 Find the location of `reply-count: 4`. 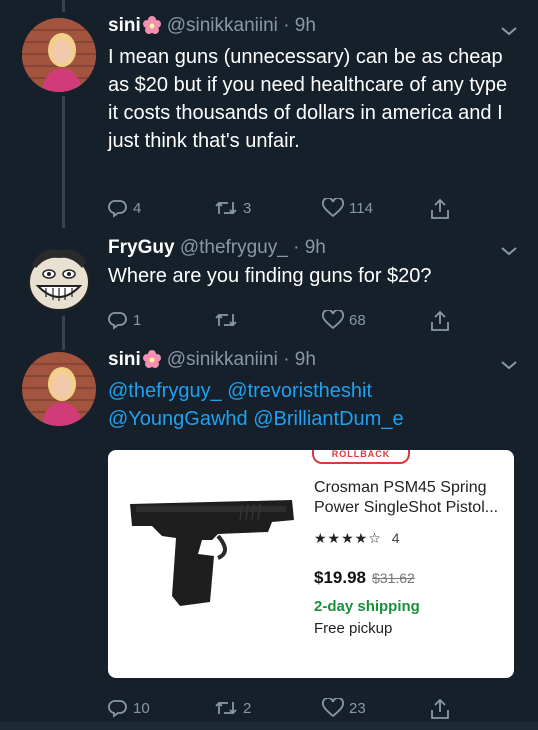

reply-count: 4 is located at coordinates (137, 208).